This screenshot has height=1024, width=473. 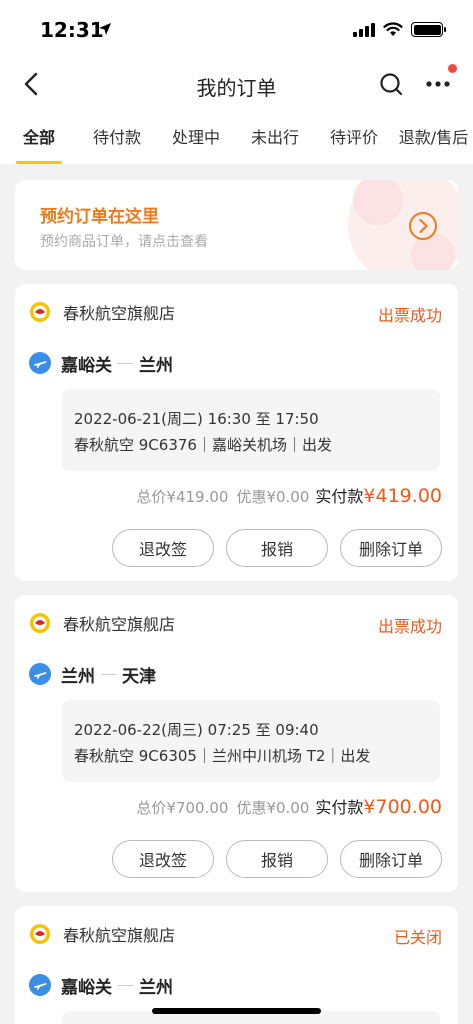 I want to click on reservation-banner: 预约订单在这里 预约商品订单，请点击查看, so click(x=236, y=225).